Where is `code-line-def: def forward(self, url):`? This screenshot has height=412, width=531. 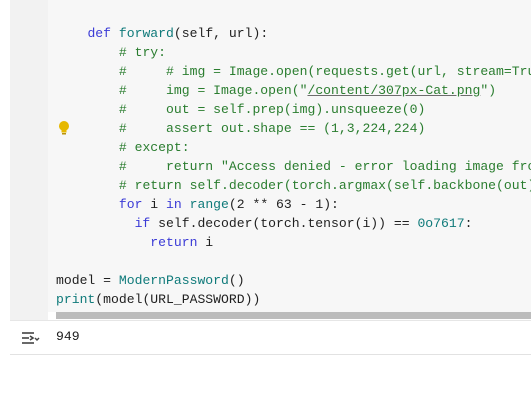
code-line-def: def forward(self, url): is located at coordinates (178, 33).